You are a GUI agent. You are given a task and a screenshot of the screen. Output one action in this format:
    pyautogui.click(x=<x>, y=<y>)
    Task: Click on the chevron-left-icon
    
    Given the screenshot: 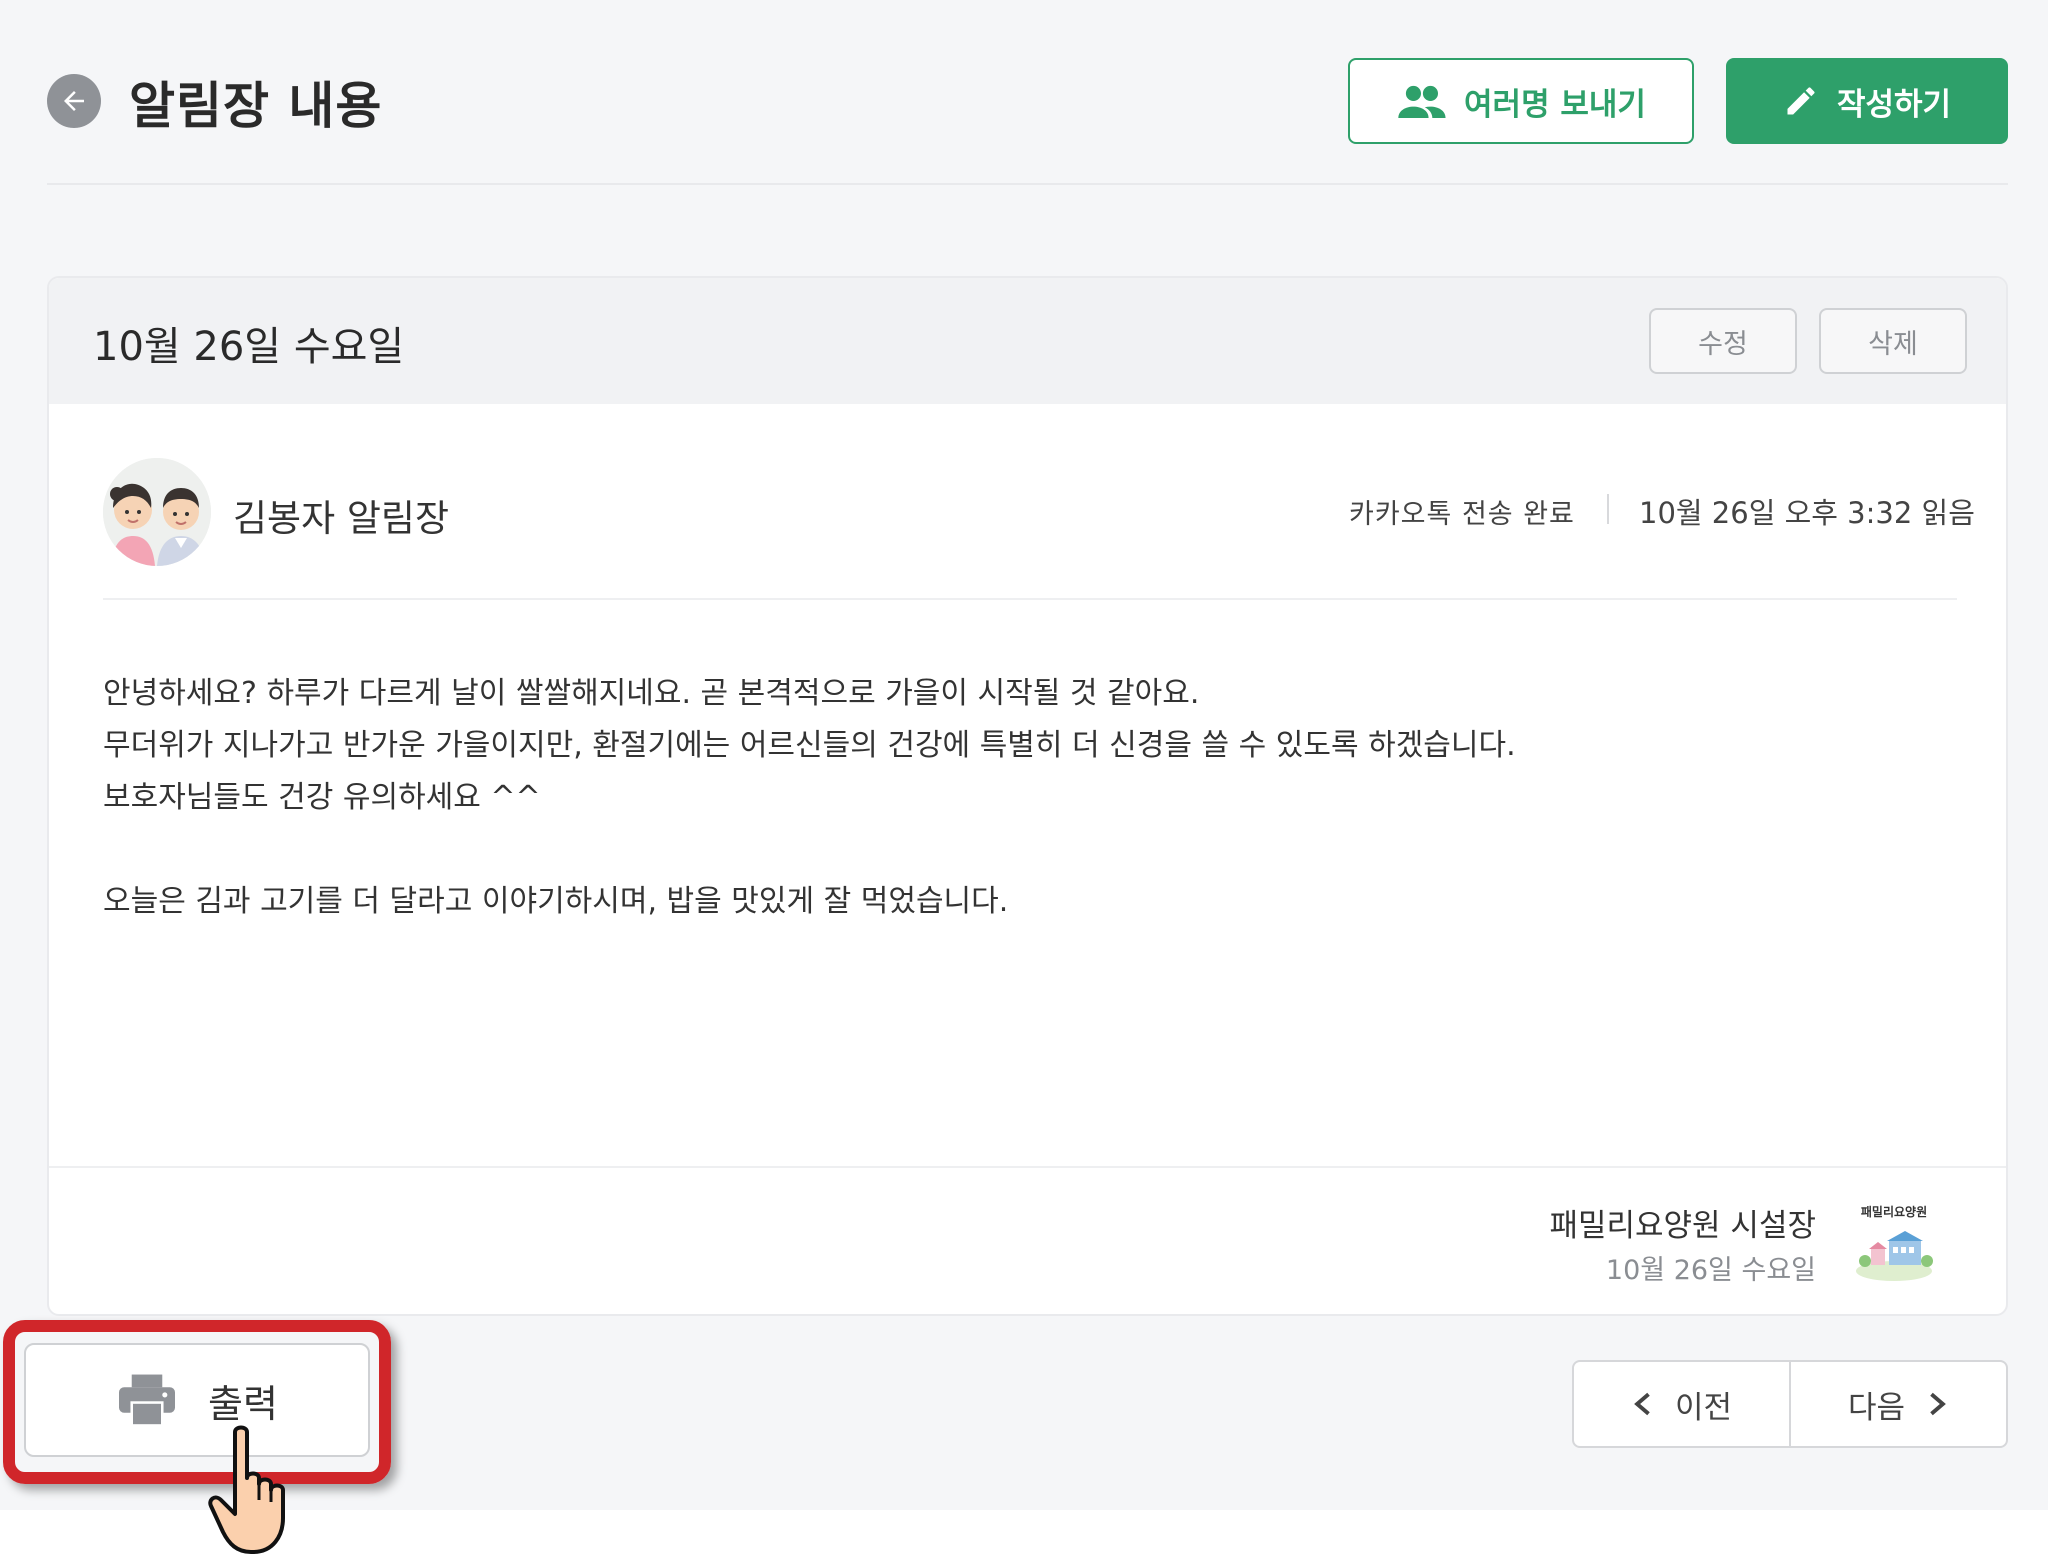 What is the action you would take?
    pyautogui.click(x=1642, y=1404)
    